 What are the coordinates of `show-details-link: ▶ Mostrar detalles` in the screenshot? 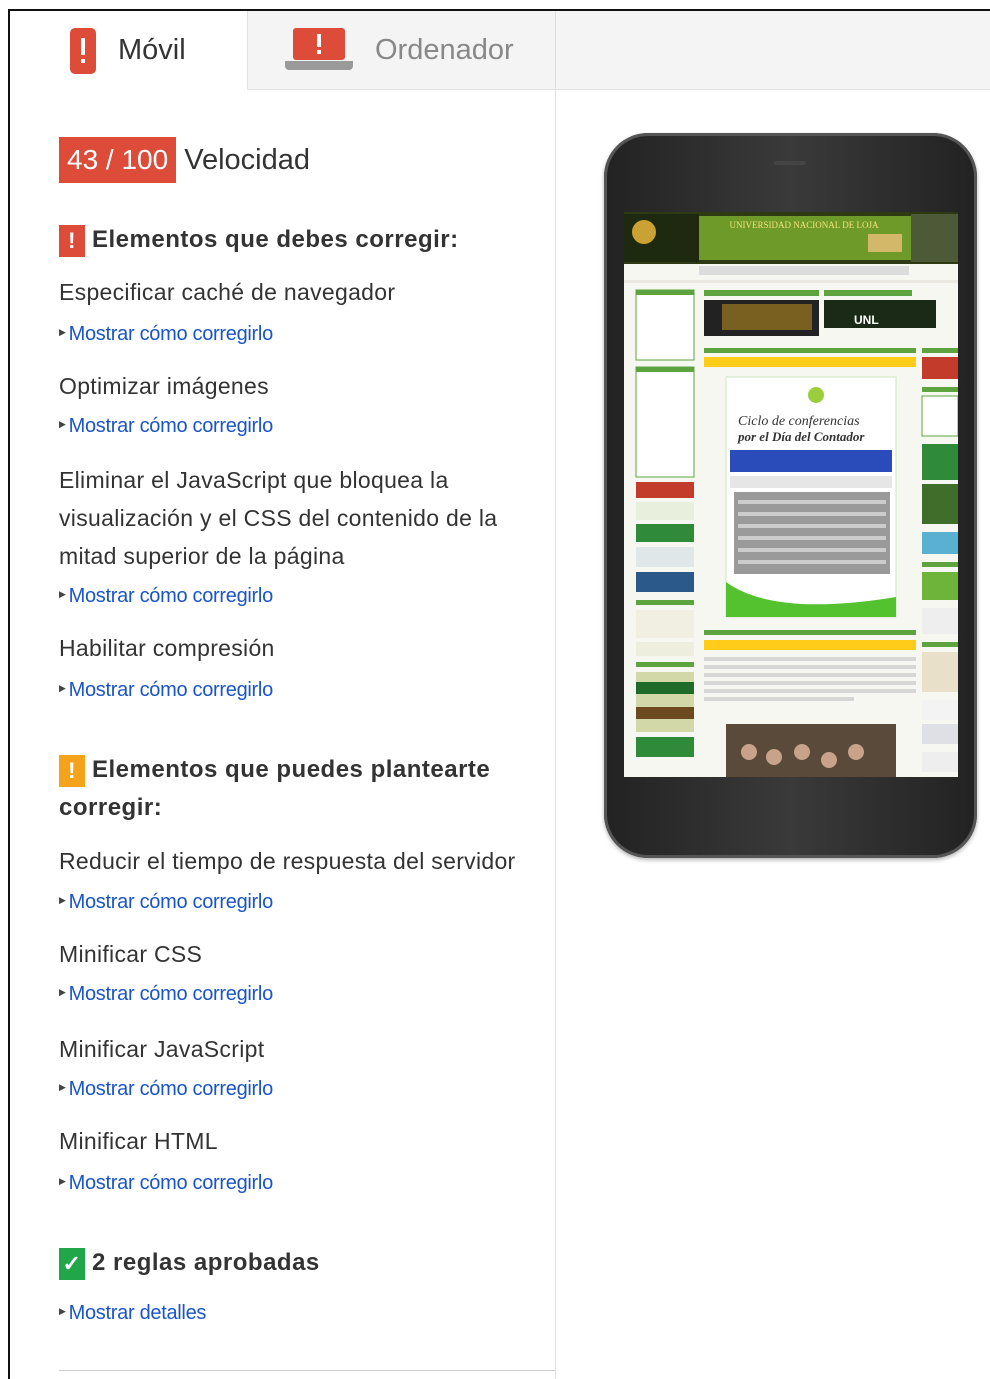 It's located at (132, 1313).